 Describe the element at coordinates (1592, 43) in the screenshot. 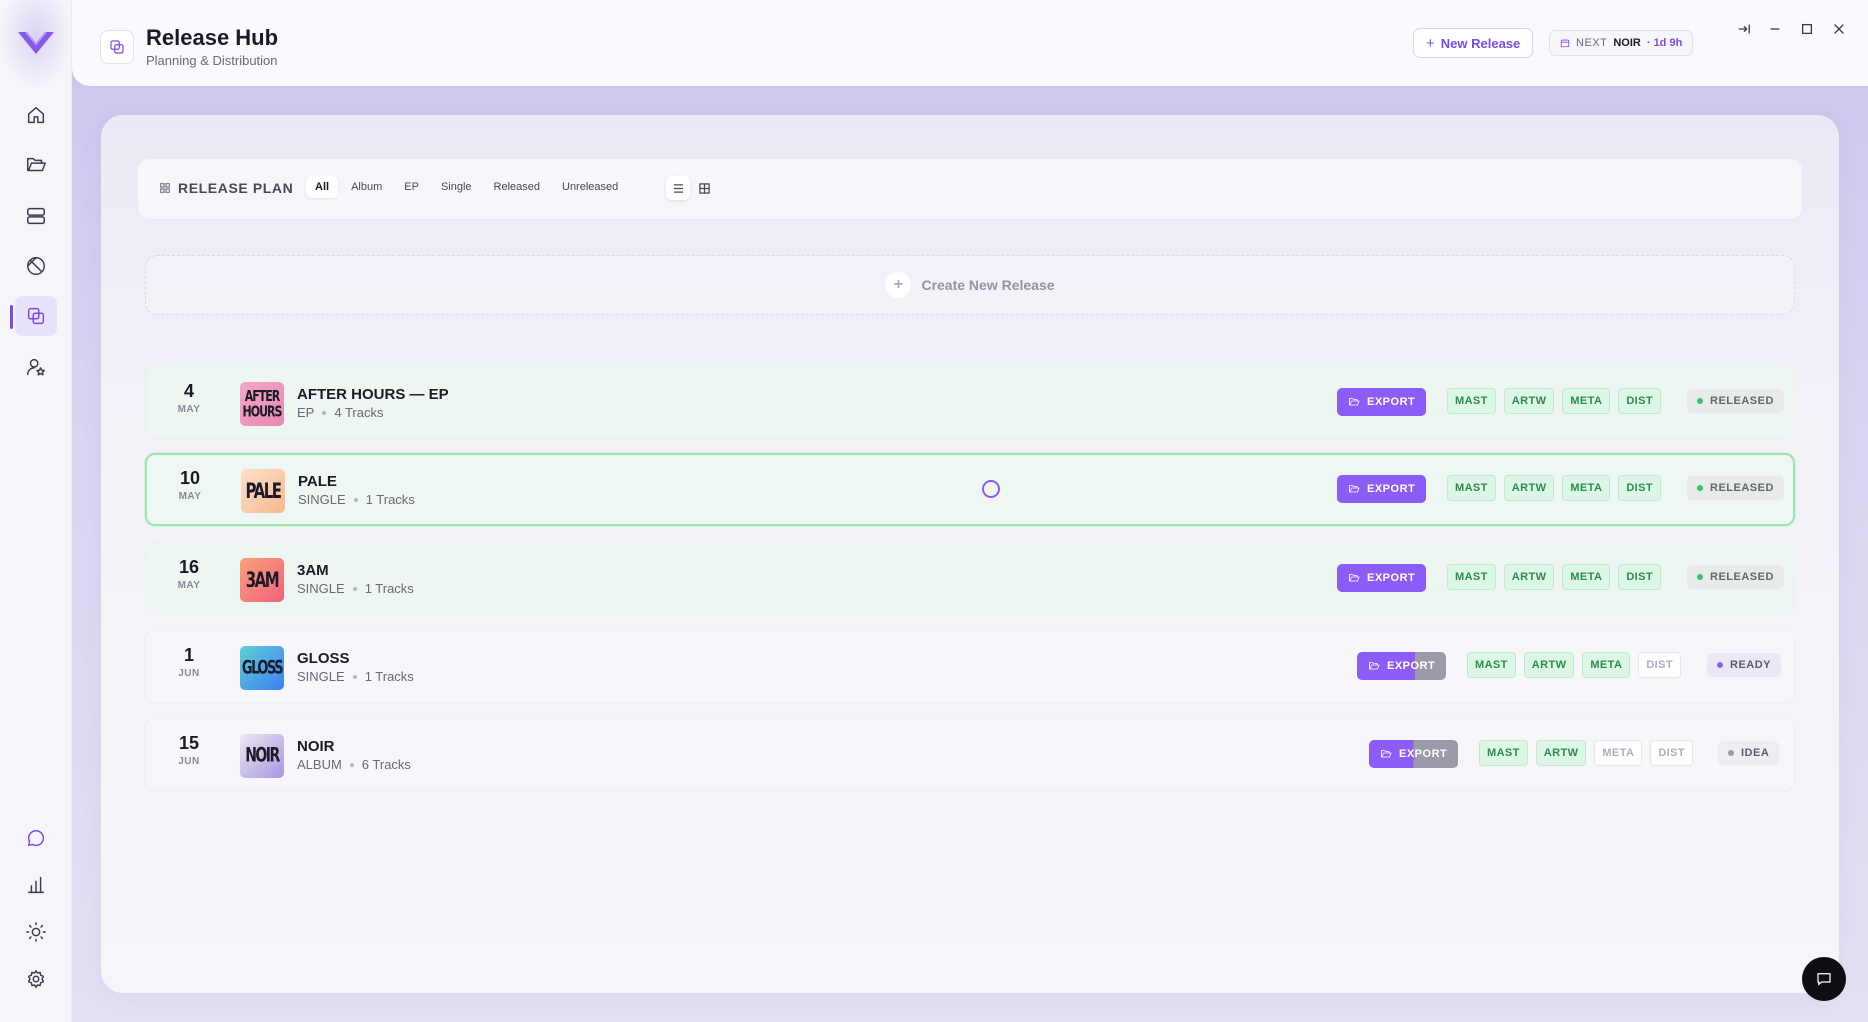

I see `next-label: NEXT` at that location.